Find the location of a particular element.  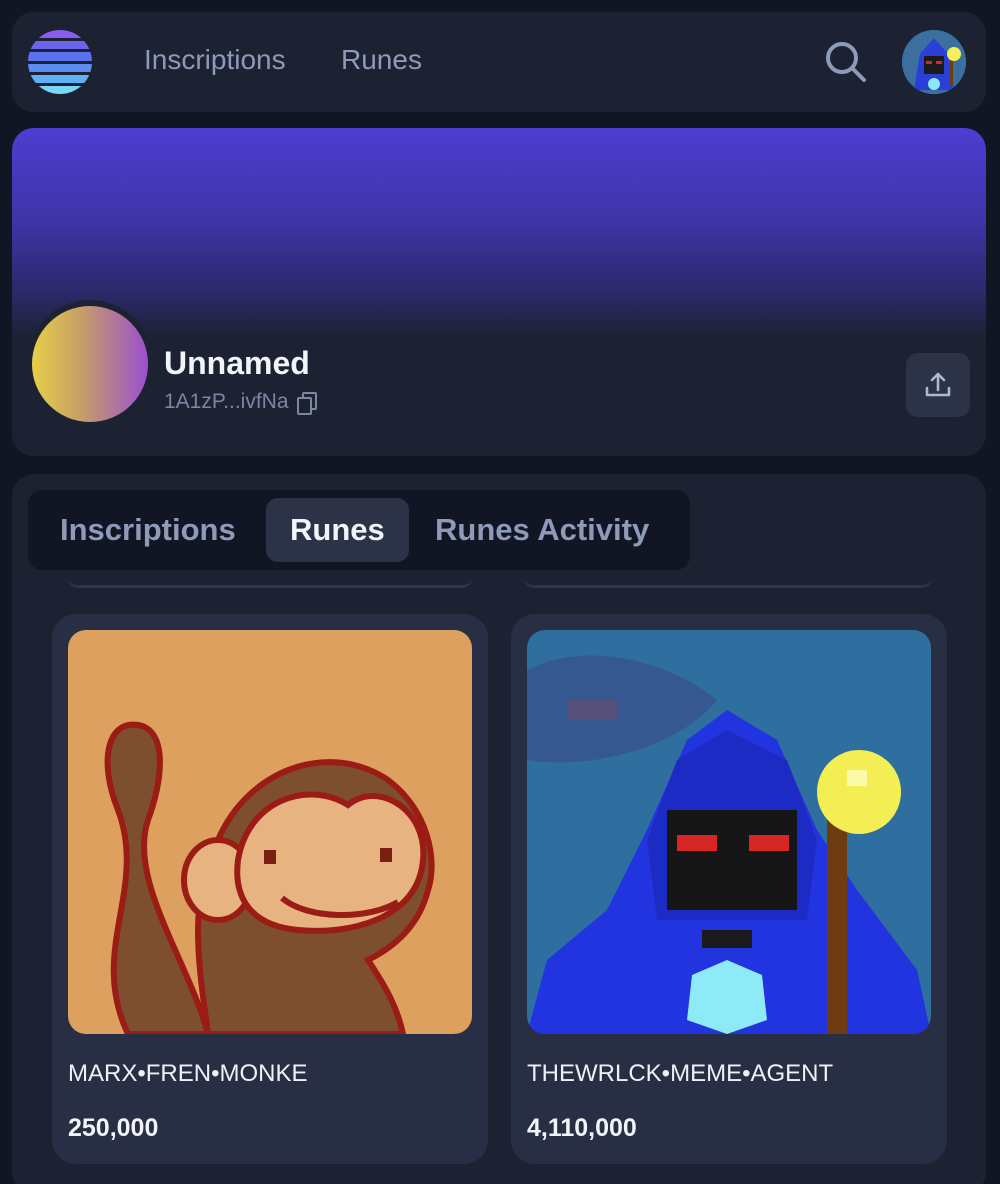

user-avatar is located at coordinates (934, 62).